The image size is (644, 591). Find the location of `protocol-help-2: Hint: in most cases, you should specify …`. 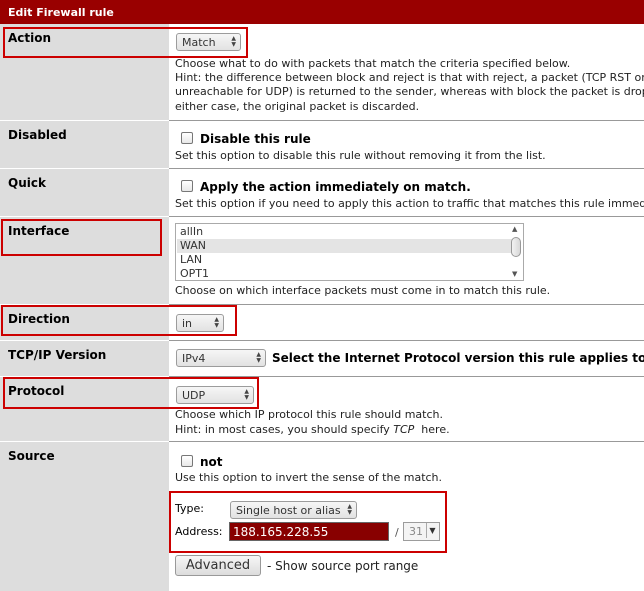

protocol-help-2: Hint: in most cases, you should specify … is located at coordinates (312, 429).